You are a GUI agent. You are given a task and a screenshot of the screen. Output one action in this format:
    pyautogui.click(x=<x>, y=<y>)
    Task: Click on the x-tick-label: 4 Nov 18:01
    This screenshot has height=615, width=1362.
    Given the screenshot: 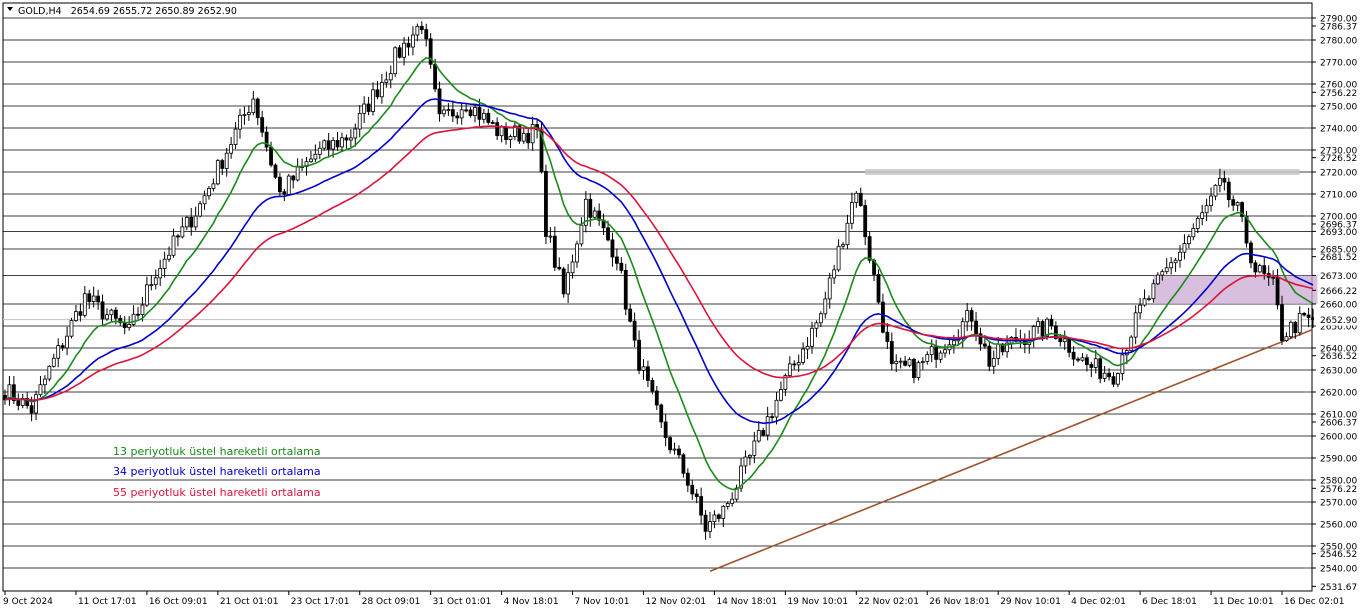 What is the action you would take?
    pyautogui.click(x=531, y=602)
    